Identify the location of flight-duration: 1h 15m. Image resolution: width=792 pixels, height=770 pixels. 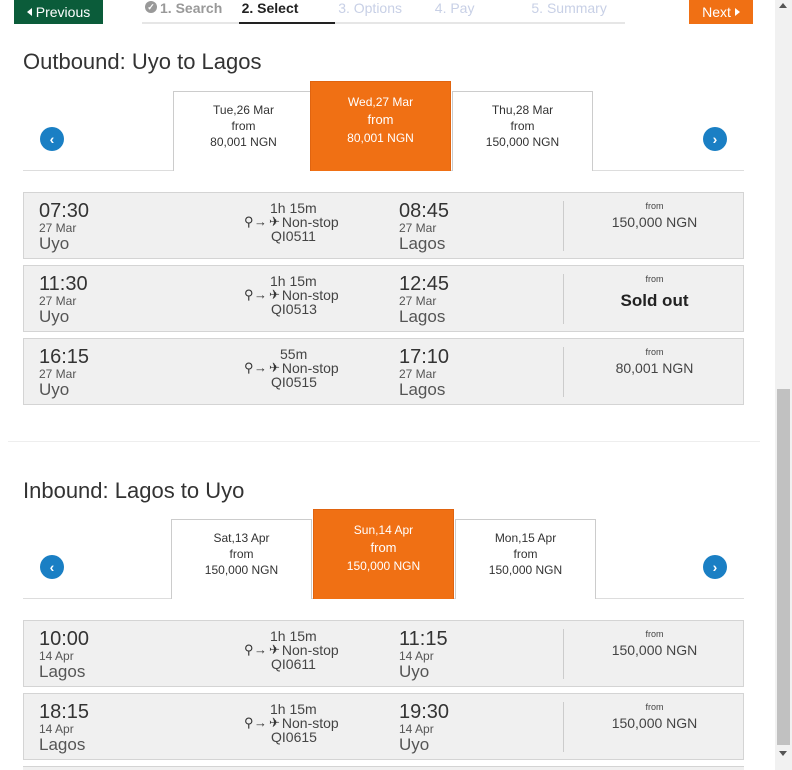
(293, 709).